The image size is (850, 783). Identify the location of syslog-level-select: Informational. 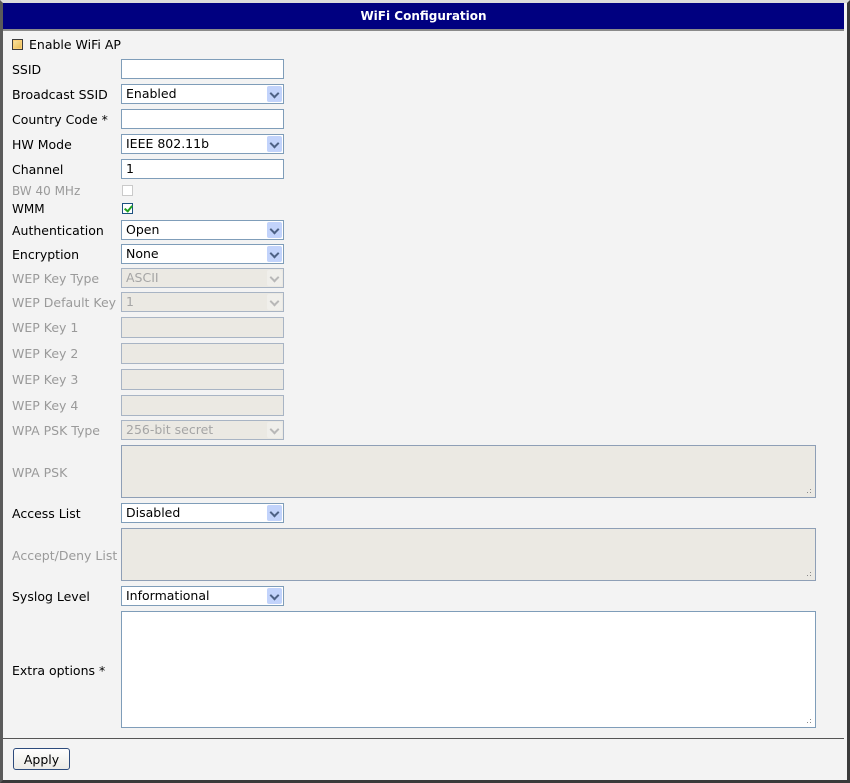
(202, 596).